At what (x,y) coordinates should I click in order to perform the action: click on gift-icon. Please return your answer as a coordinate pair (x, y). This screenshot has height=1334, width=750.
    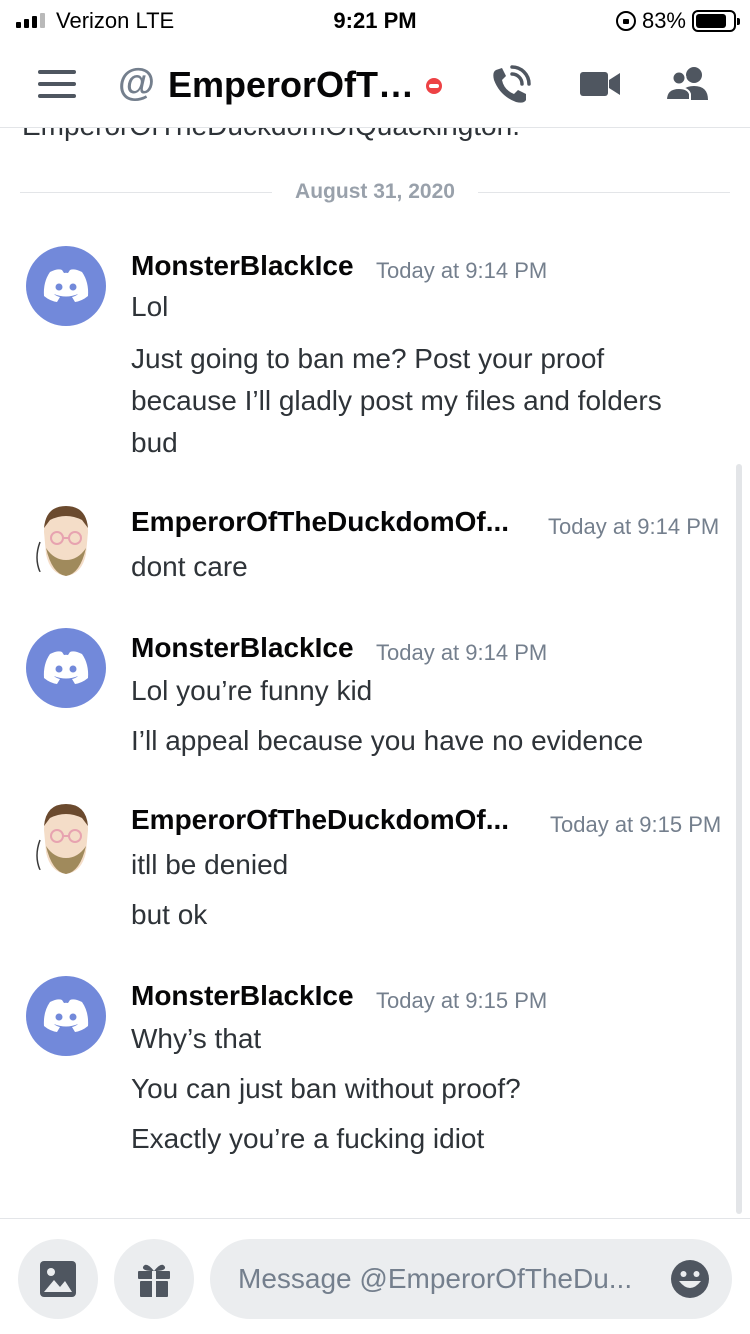
    Looking at the image, I should click on (154, 1280).